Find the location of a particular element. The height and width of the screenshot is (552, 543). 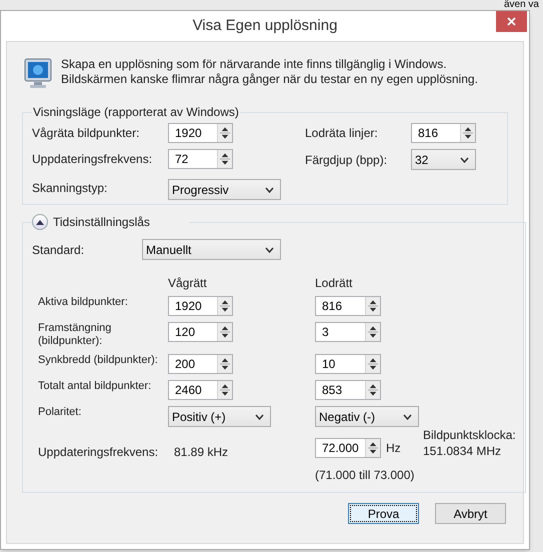

spin-field: 72 is located at coordinates (200, 159).